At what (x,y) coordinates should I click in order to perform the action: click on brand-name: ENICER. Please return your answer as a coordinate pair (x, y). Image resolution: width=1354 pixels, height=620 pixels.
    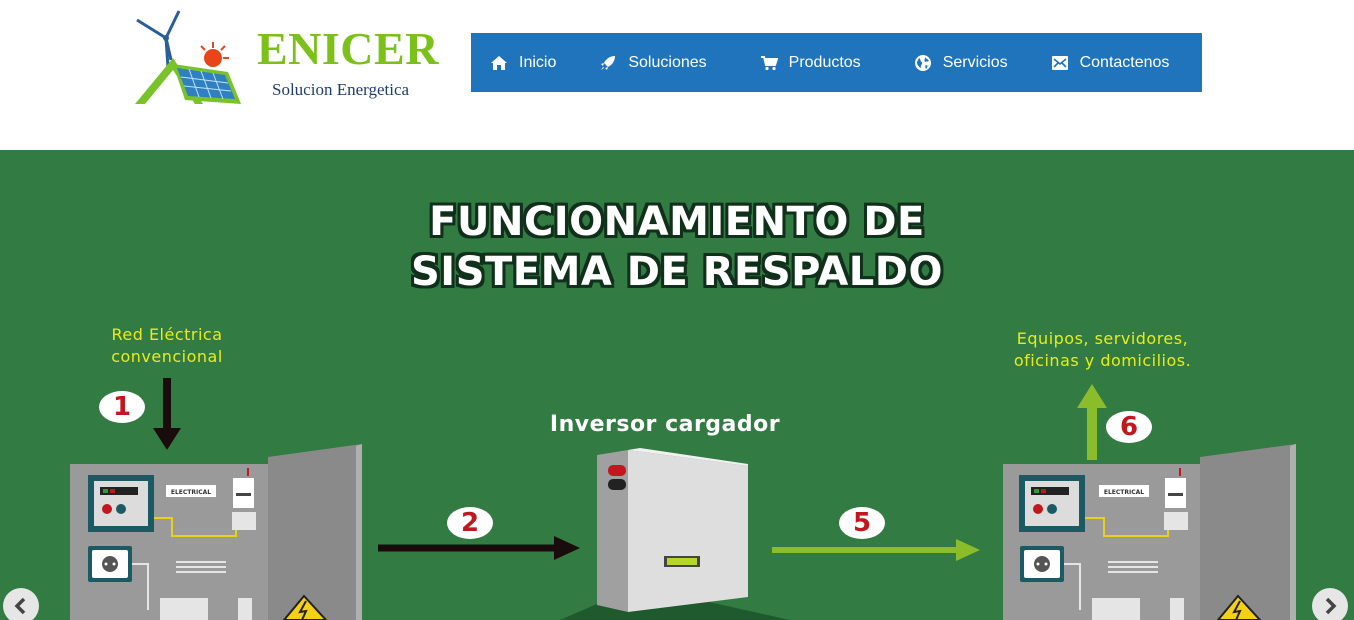
    Looking at the image, I should click on (348, 48).